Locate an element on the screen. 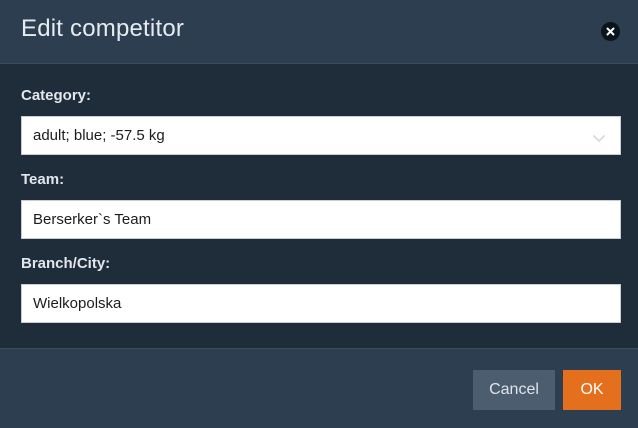 This screenshot has width=638, height=428. branch-field is located at coordinates (321, 303).